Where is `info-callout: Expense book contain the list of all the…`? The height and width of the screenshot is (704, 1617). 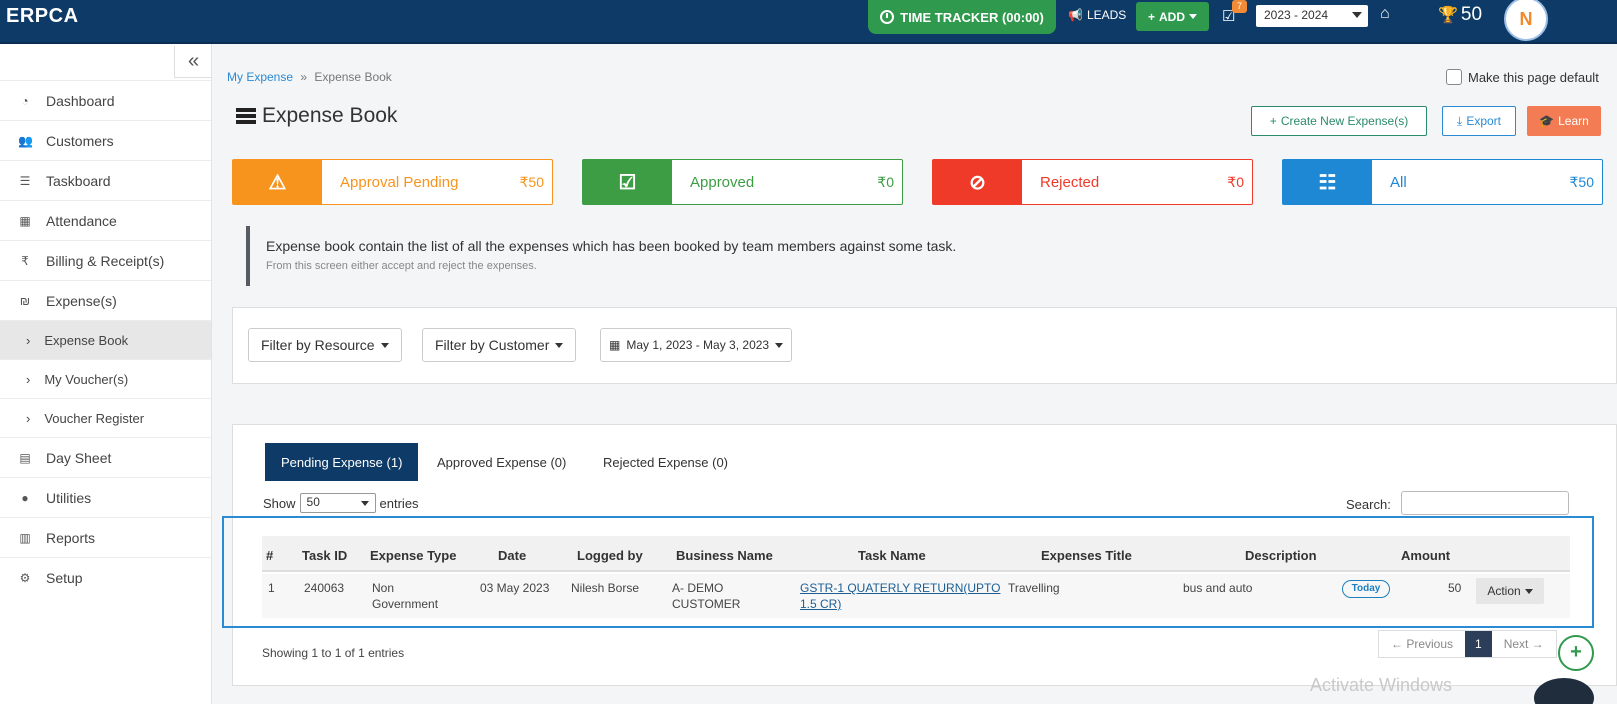 info-callout: Expense book contain the list of all the… is located at coordinates (921, 256).